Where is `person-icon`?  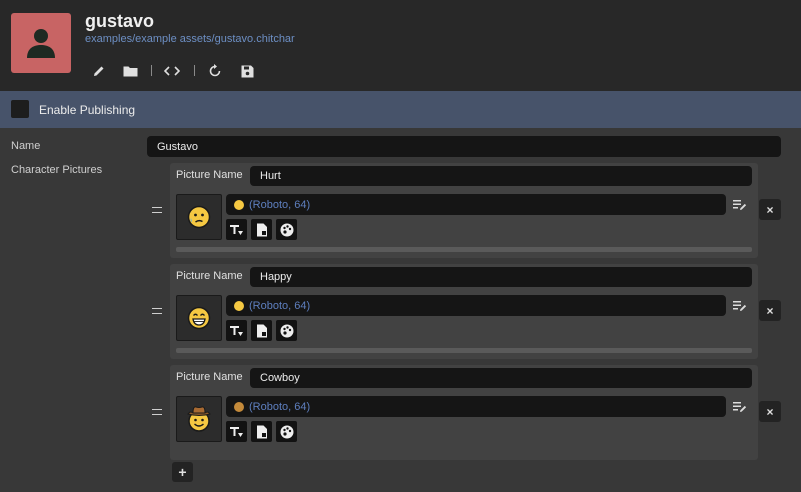 person-icon is located at coordinates (41, 43).